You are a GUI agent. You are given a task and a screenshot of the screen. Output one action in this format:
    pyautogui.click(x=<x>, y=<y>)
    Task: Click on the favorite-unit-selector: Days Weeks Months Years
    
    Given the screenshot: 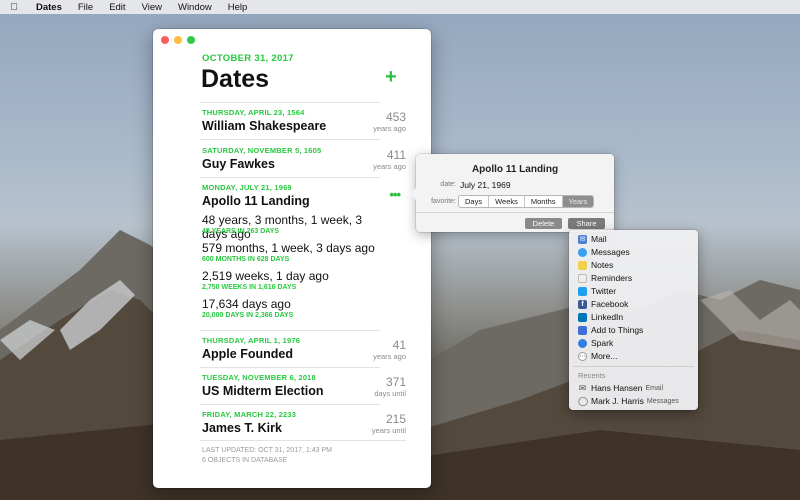 What is the action you would take?
    pyautogui.click(x=526, y=201)
    